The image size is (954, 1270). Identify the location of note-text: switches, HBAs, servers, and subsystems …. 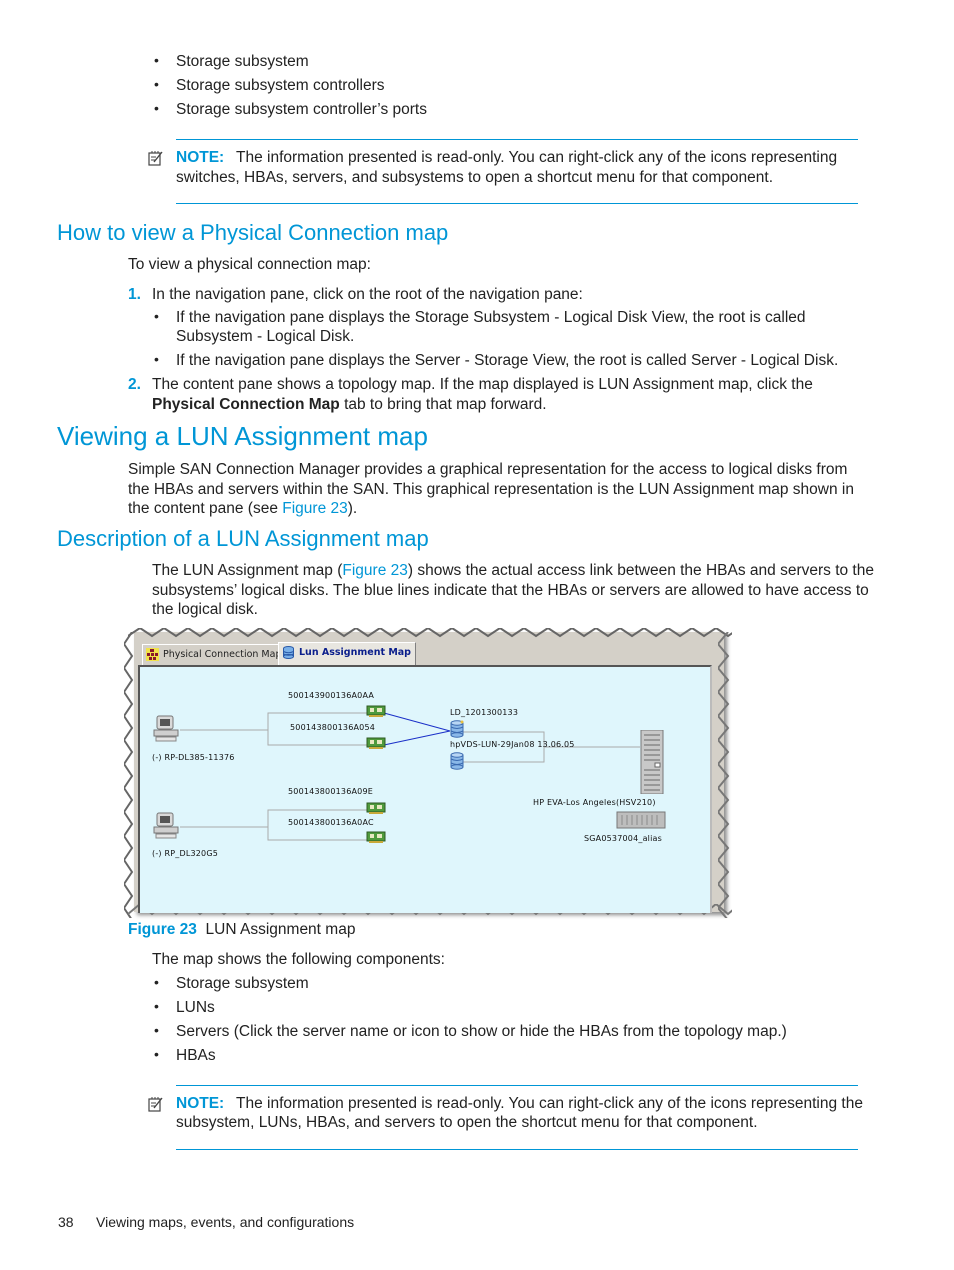
(475, 177).